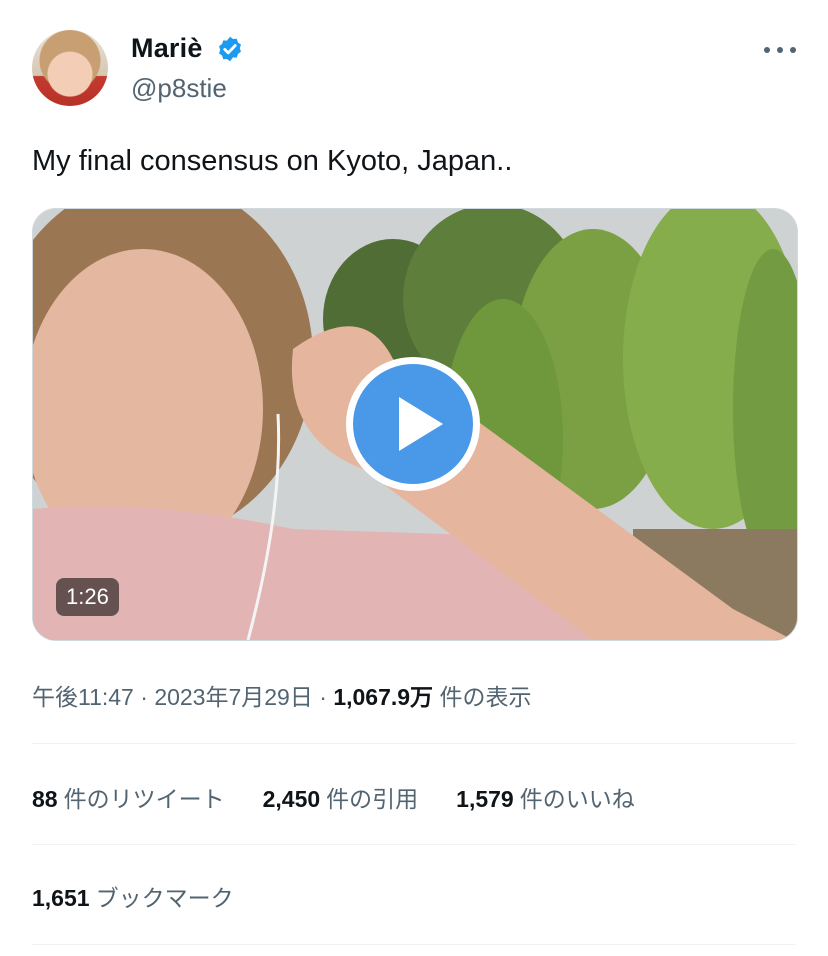 The width and height of the screenshot is (828, 956). I want to click on play-icon, so click(413, 424).